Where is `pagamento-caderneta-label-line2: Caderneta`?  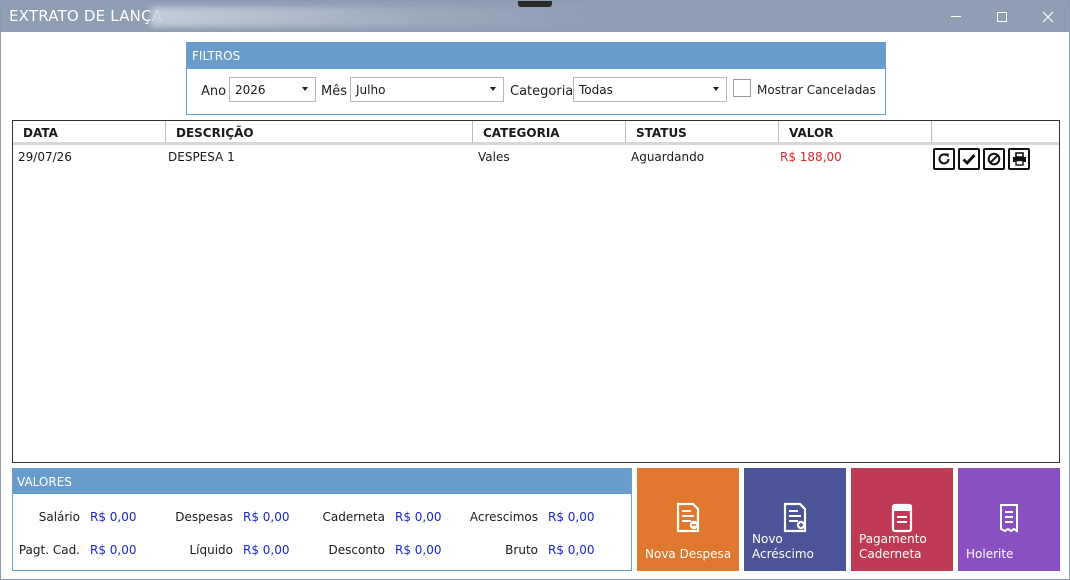 pagamento-caderneta-label-line2: Caderneta is located at coordinates (890, 554).